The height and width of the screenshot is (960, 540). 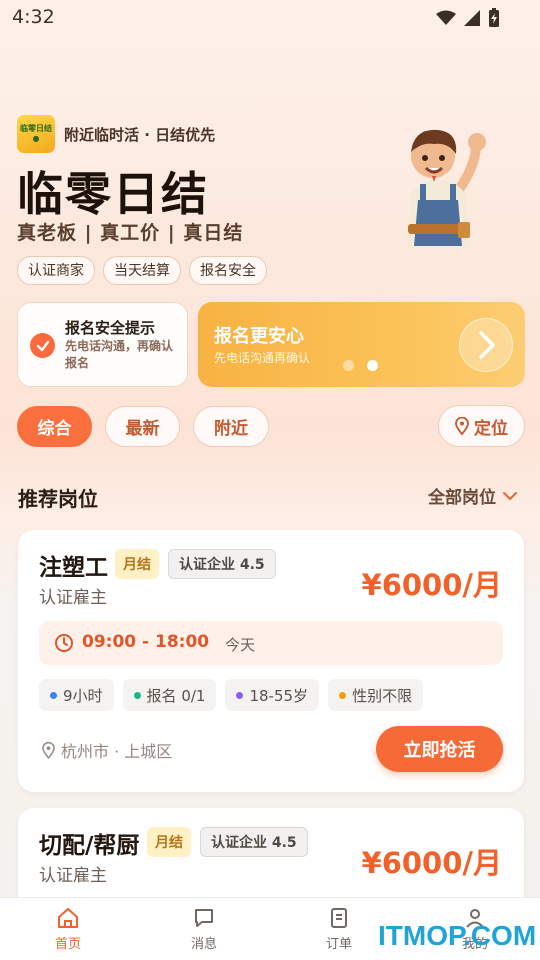 I want to click on nav-orders: 订单, so click(x=339, y=929).